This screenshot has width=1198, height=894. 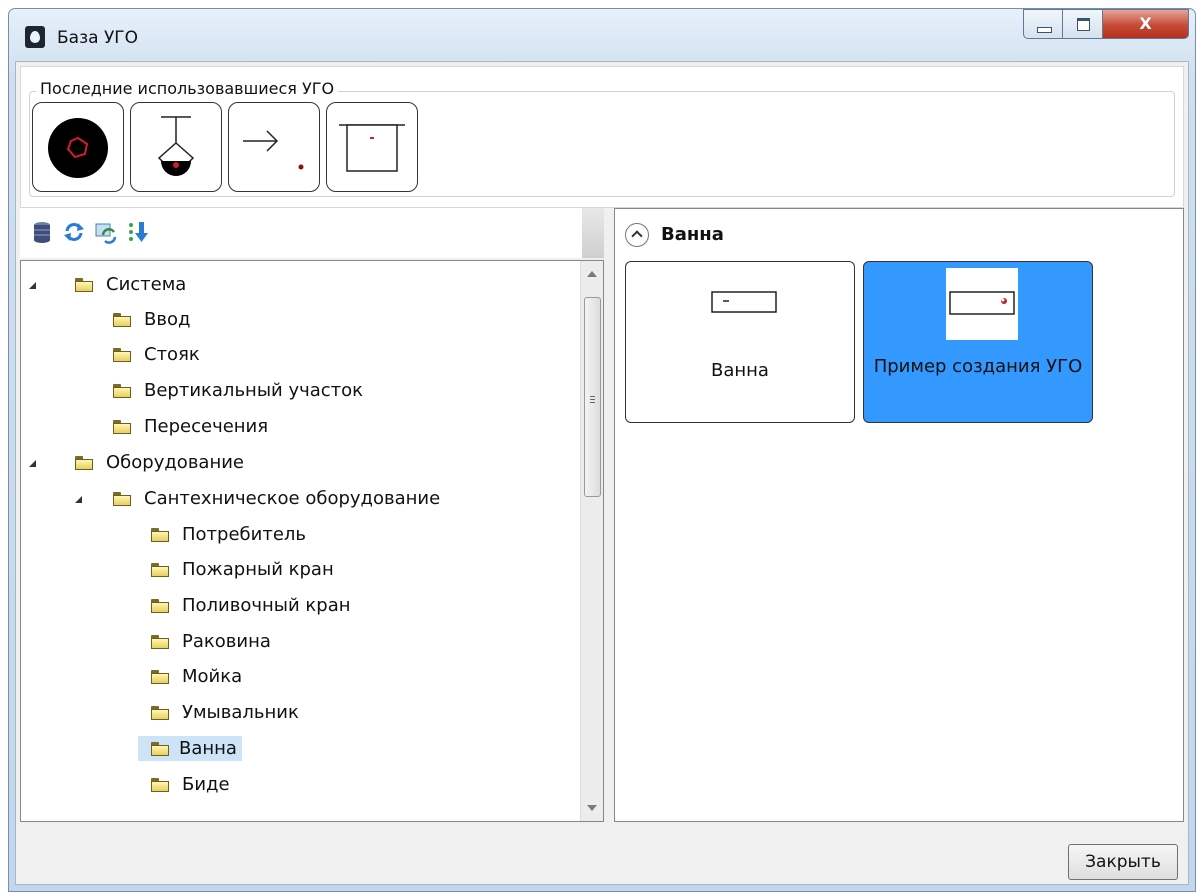 What do you see at coordinates (206, 784) in the screenshot?
I see `tree-item-label: Биде` at bounding box center [206, 784].